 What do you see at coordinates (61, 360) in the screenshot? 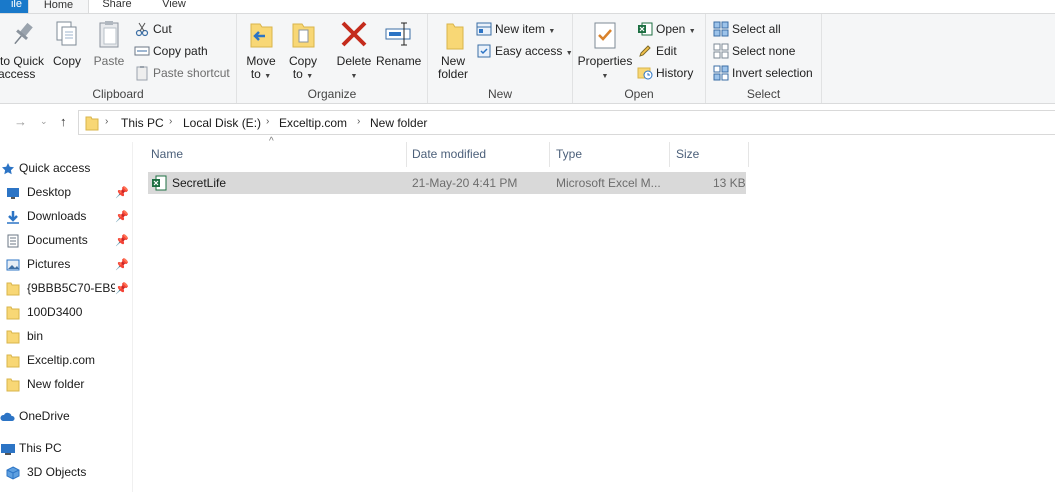
I see `sidebar-item-label: Exceltip.com` at bounding box center [61, 360].